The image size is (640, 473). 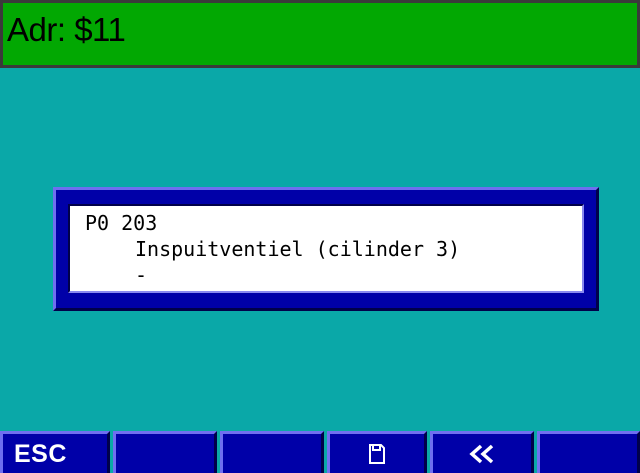 I want to click on fault-detail: -, so click(x=141, y=275).